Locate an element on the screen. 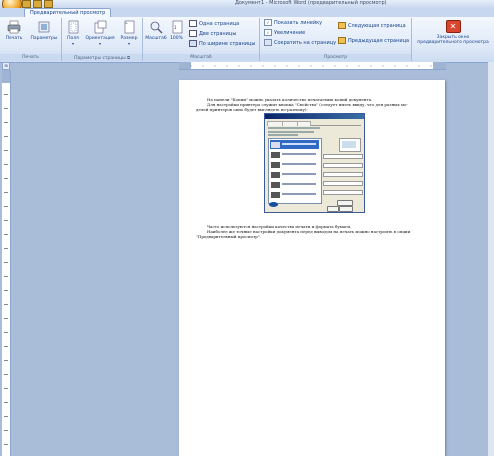 Image resolution: width=494 pixels, height=456 pixels. size-button: Размер ▾ is located at coordinates (129, 33).